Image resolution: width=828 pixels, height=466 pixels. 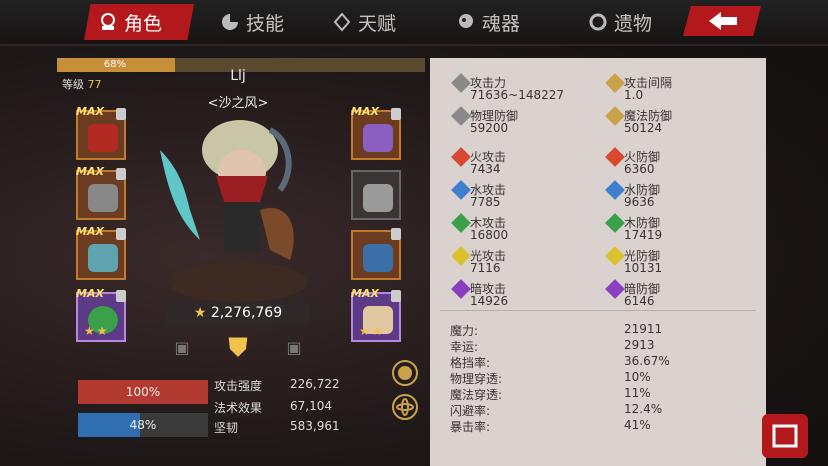 What do you see at coordinates (461, 256) in the screenshot?
I see `light-attack-icon` at bounding box center [461, 256].